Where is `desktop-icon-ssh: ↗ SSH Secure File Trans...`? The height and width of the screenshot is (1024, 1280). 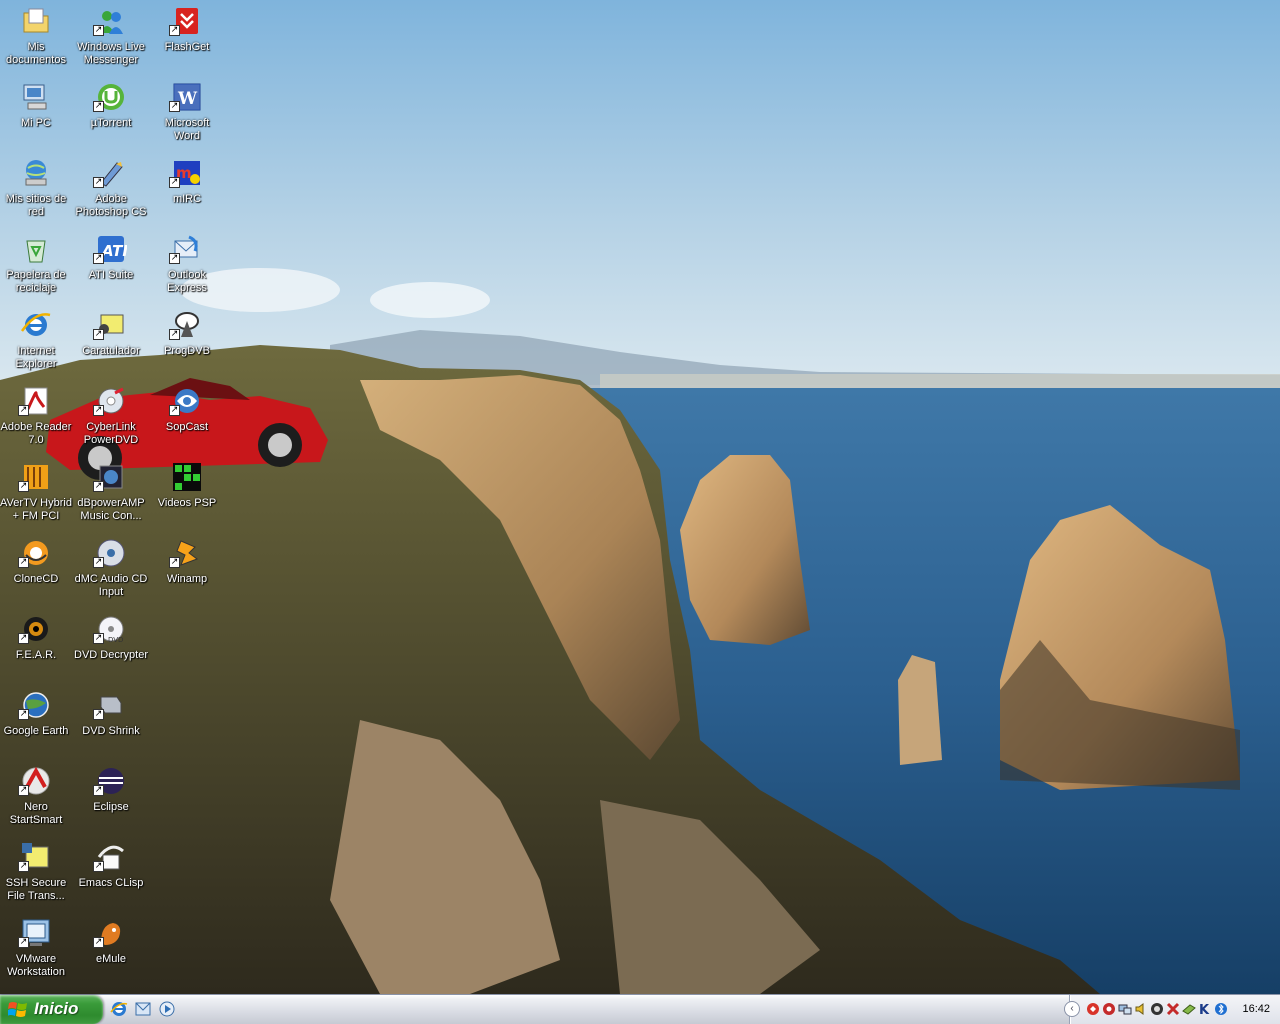
desktop-icon-ssh: ↗ SSH Secure File Trans... is located at coordinates (37, 875).